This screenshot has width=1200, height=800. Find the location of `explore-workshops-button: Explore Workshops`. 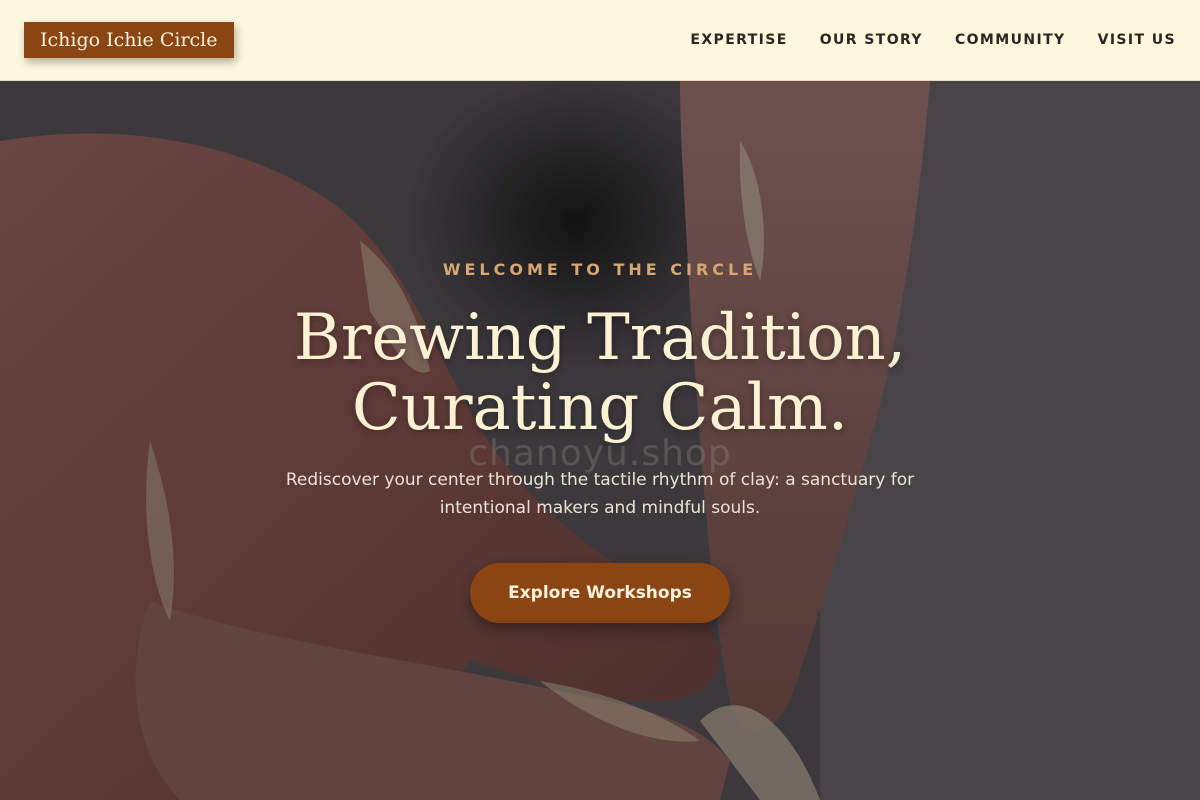

explore-workshops-button: Explore Workshops is located at coordinates (600, 593).